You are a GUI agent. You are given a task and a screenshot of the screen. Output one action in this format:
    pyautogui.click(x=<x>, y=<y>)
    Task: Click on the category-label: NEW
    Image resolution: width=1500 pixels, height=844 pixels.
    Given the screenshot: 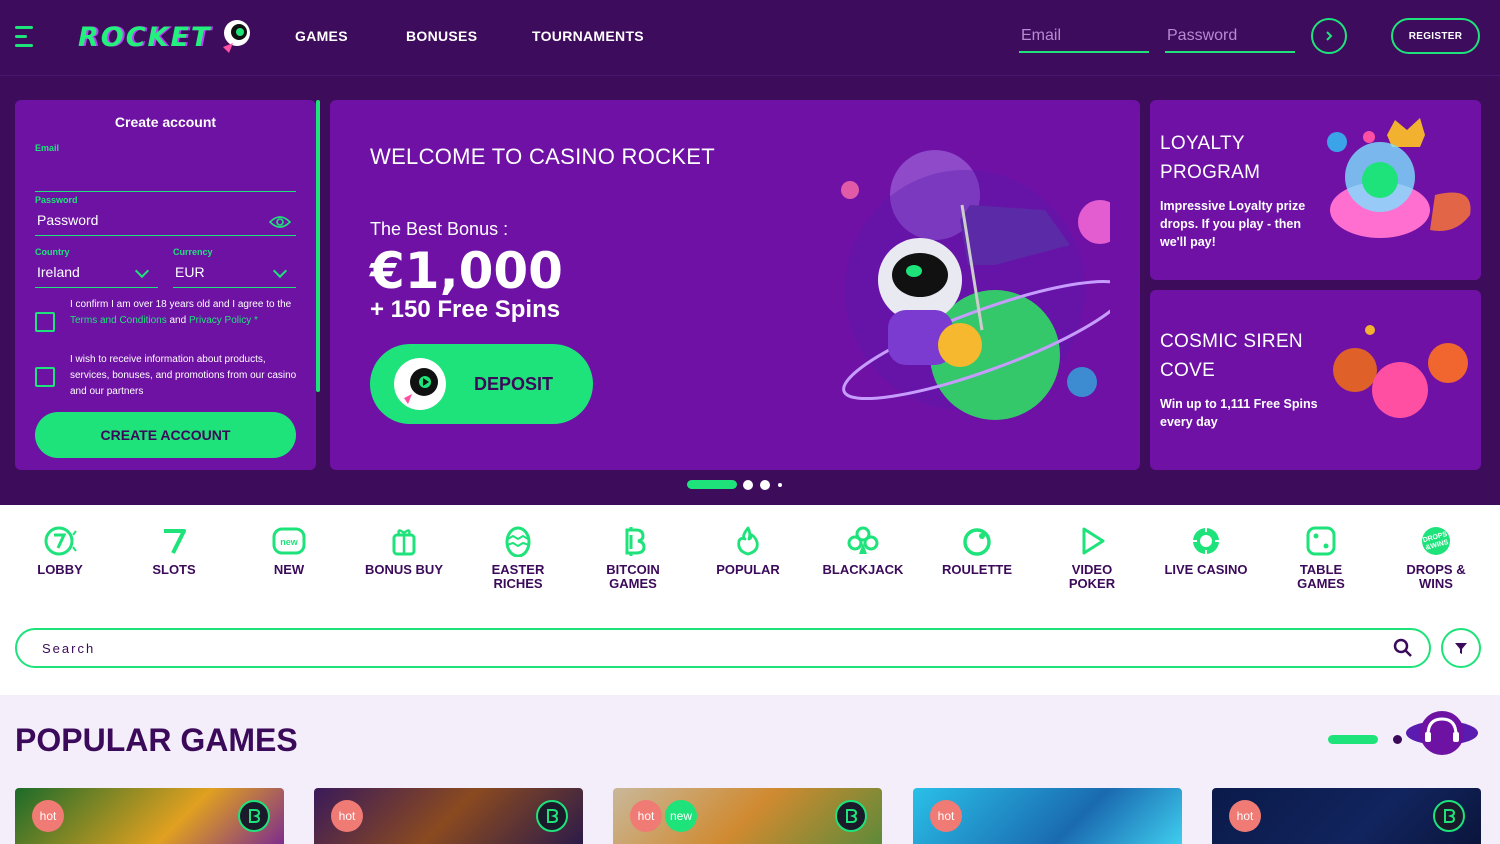 What is the action you would take?
    pyautogui.click(x=289, y=569)
    